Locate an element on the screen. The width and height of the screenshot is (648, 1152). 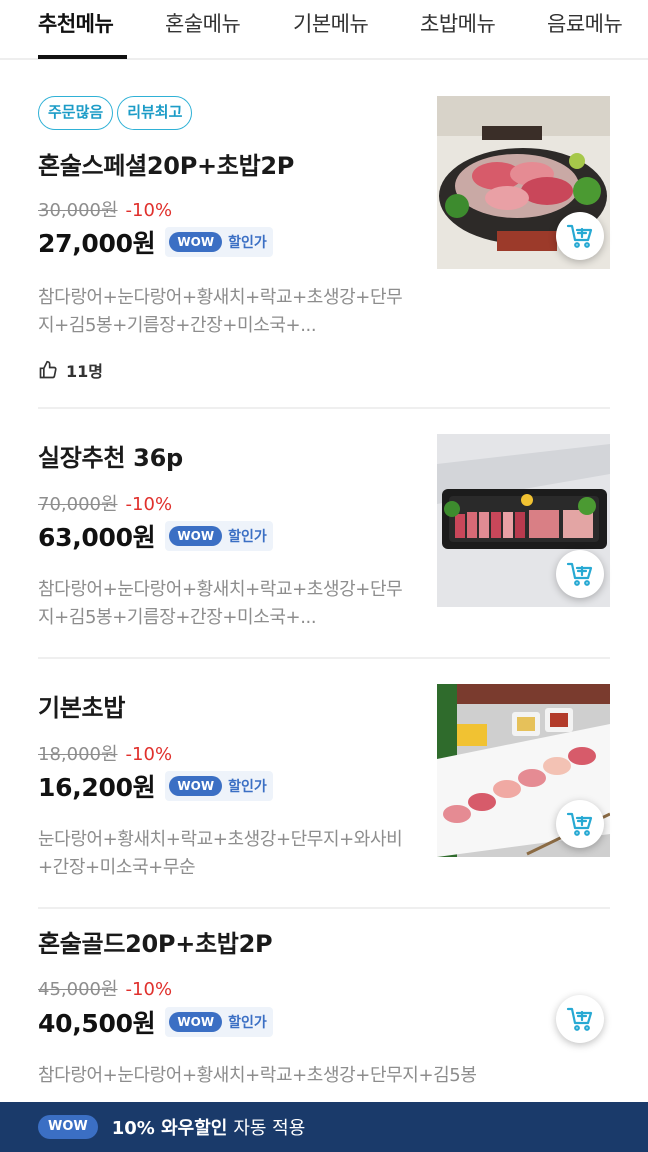
original-price-row: 45,000원 -10% is located at coordinates (105, 988).